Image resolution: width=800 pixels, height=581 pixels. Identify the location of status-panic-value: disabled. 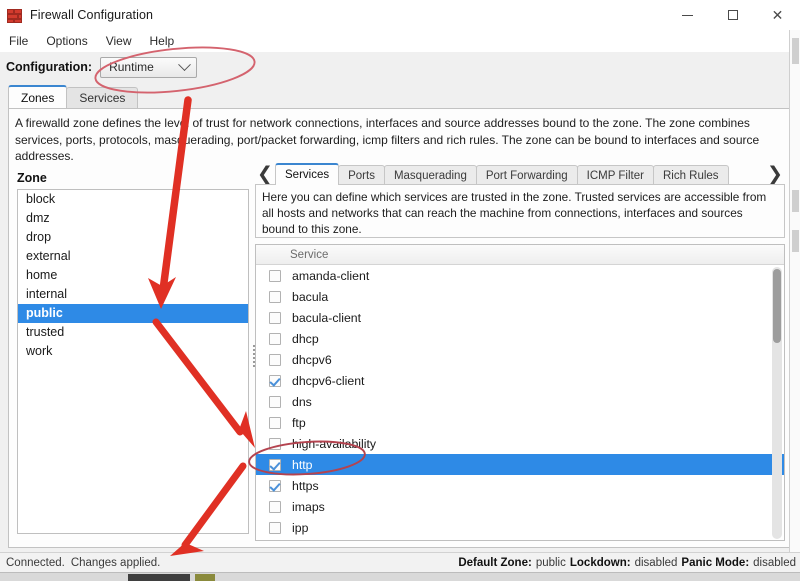
(774, 562).